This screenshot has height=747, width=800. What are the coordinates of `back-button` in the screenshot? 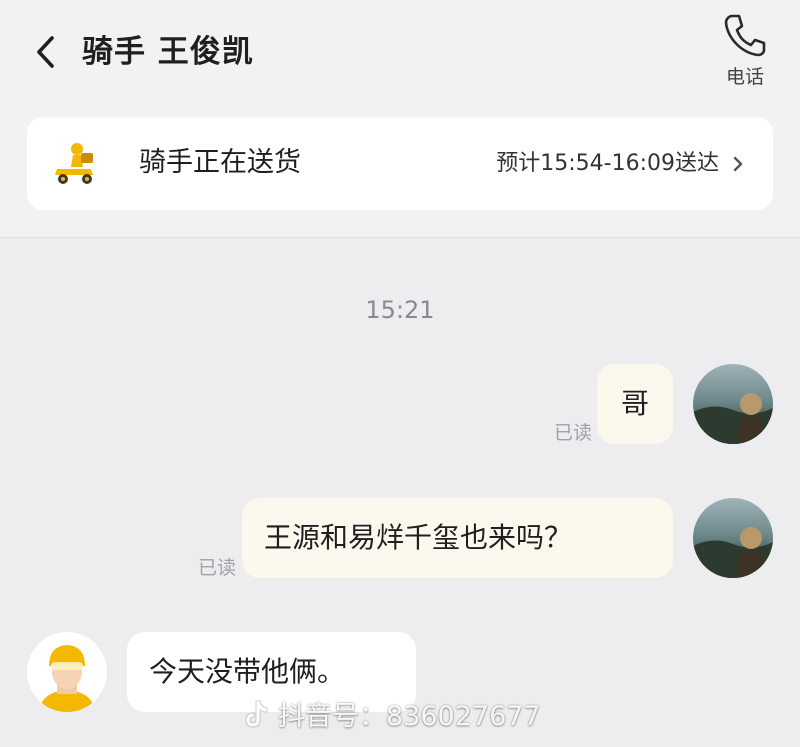 It's located at (48, 52).